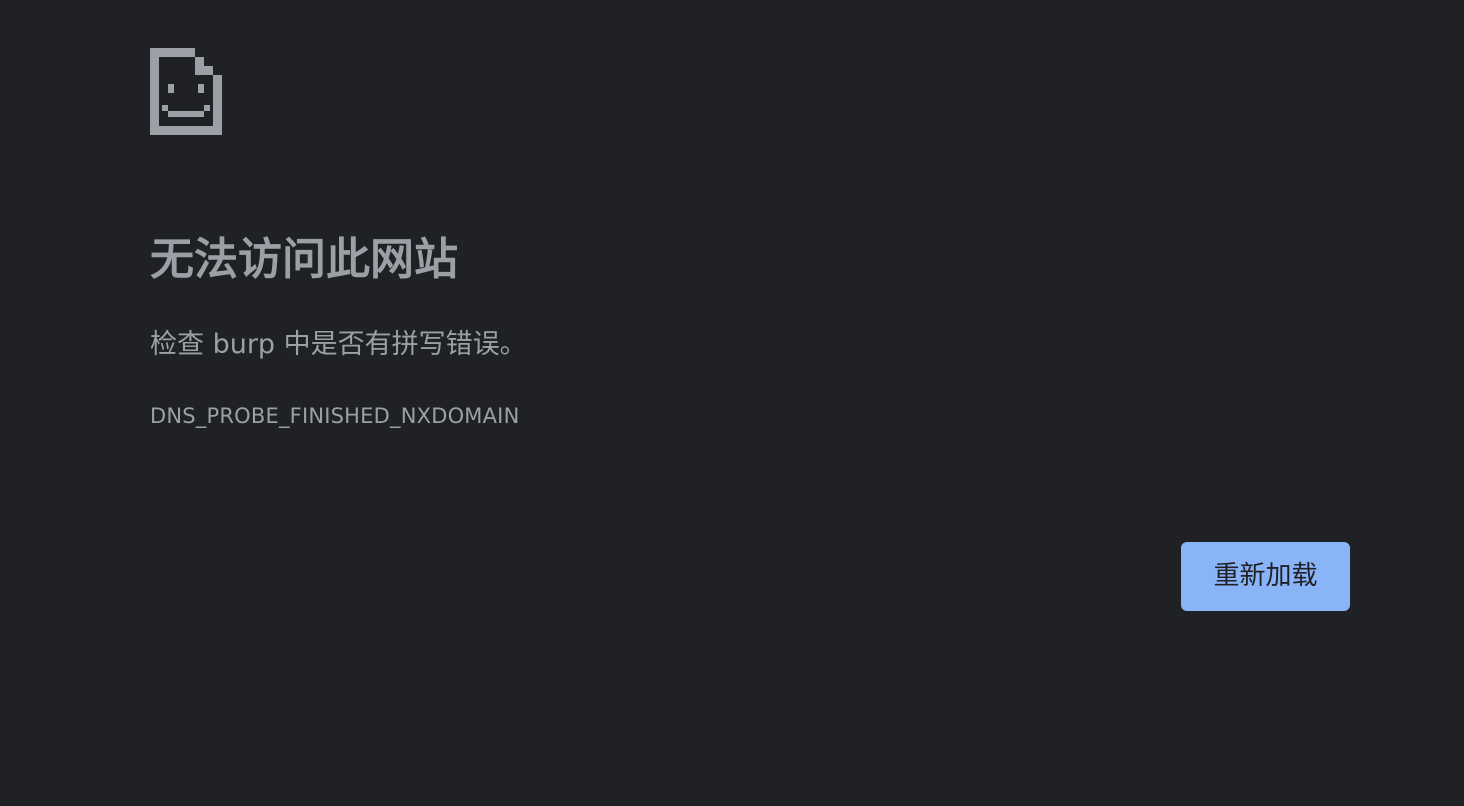 This screenshot has width=1464, height=806. I want to click on error-code: DNS_PROBE_FINISHED_NXDOMAIN, so click(335, 416).